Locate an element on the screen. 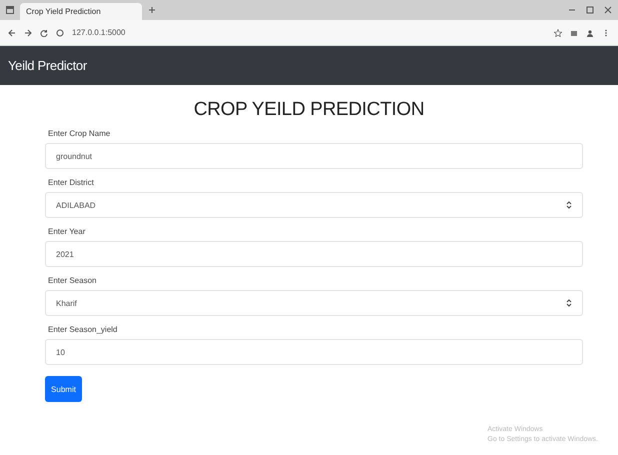 Image resolution: width=618 pixels, height=455 pixels. page-title: CROP YEILD PREDICTION is located at coordinates (309, 110).